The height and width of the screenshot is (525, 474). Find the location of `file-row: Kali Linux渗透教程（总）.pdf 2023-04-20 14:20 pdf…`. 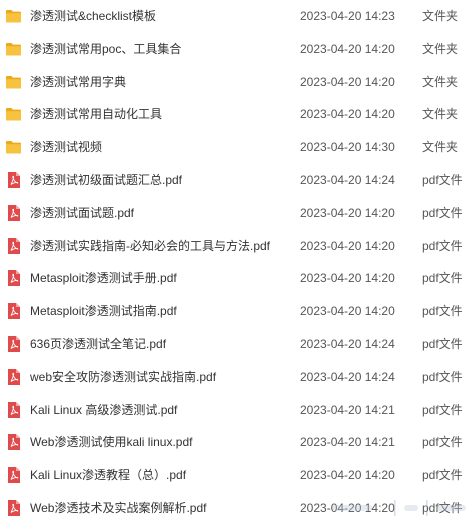

file-row: Kali Linux渗透教程（总）.pdf 2023-04-20 14:20 pdf… is located at coordinates (237, 475).